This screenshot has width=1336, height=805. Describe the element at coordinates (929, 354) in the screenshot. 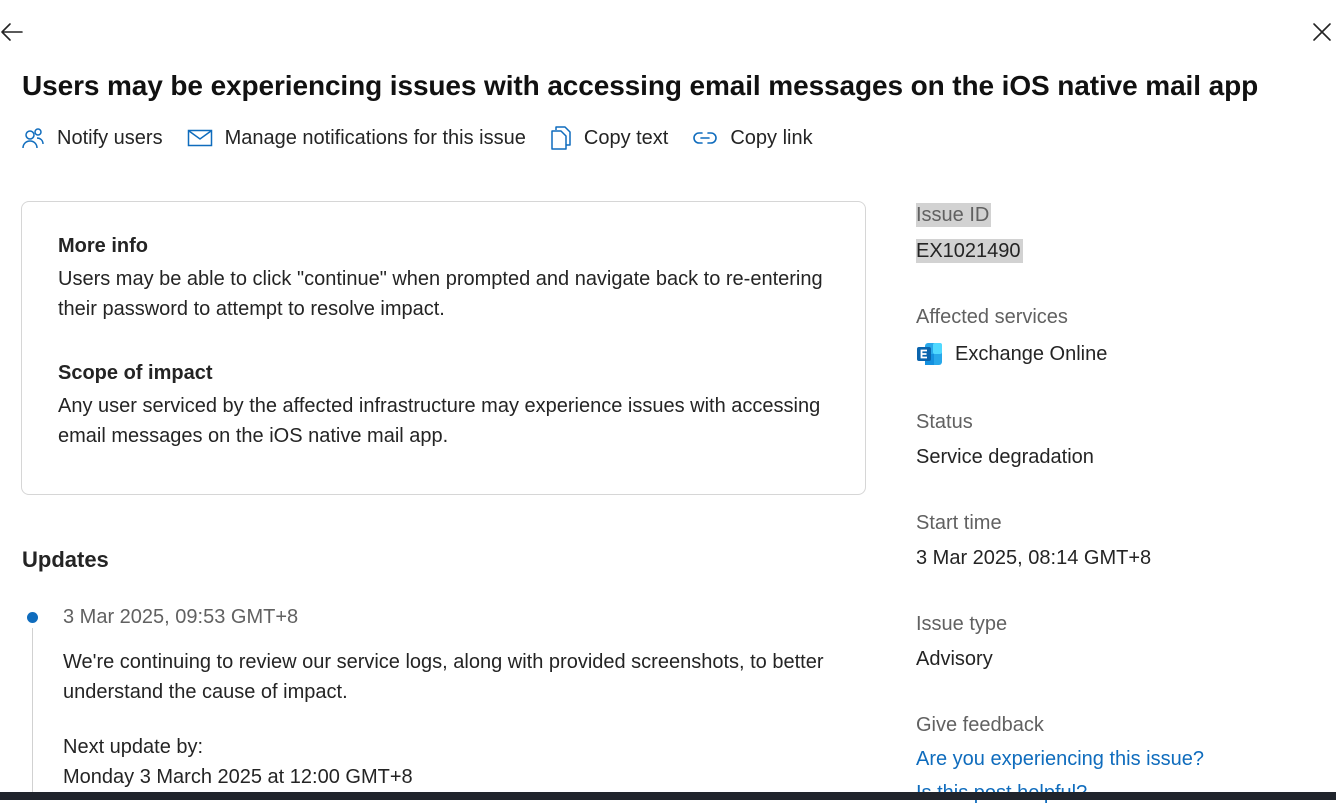

I see `exchange-icon` at that location.